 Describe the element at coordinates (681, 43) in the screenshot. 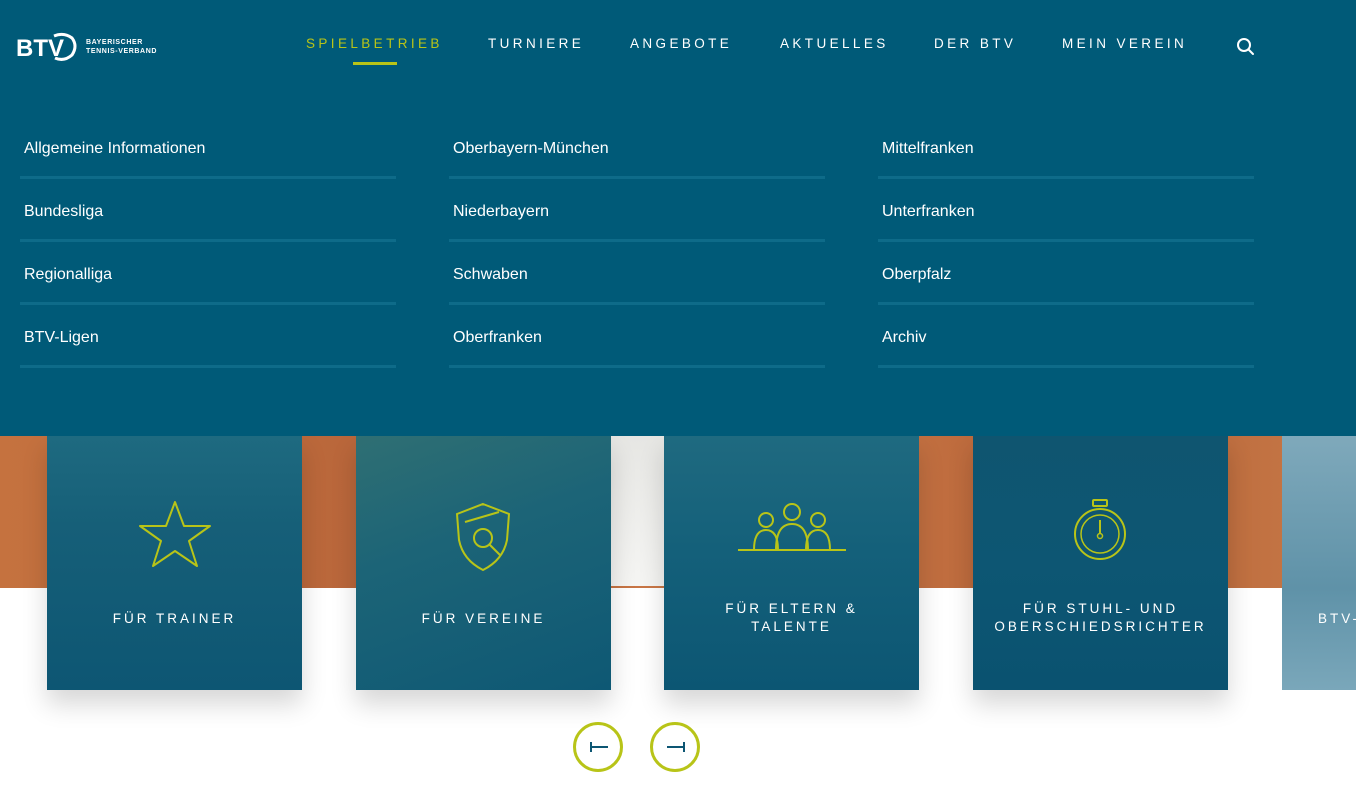

I see `nav-item-angebote: ANGEBOTE` at that location.